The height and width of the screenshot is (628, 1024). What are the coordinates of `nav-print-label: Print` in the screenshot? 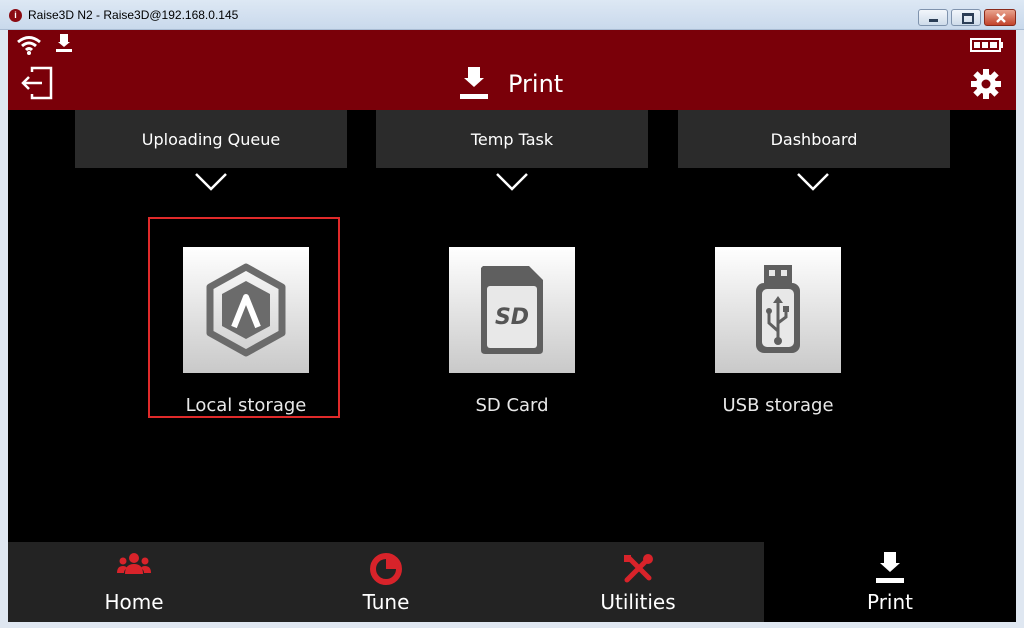 It's located at (889, 602).